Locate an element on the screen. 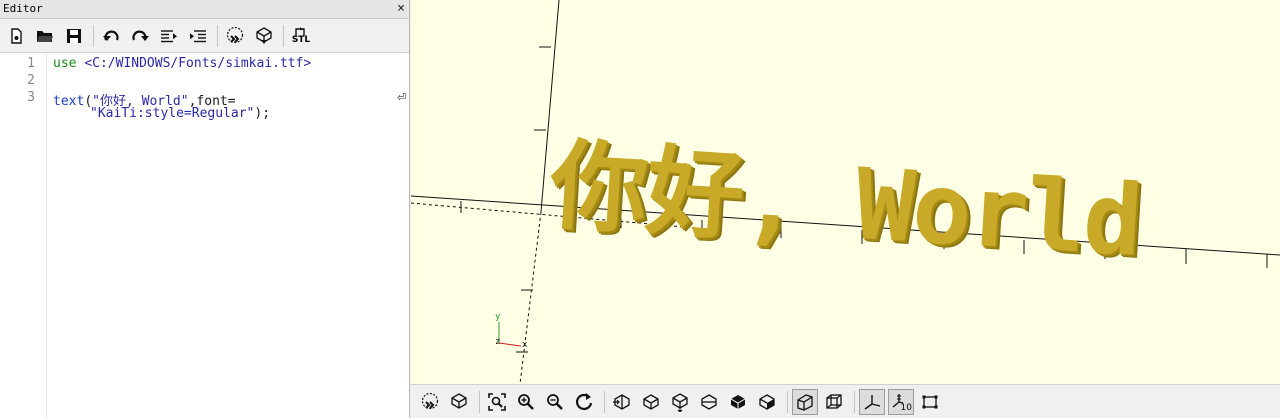 This screenshot has height=418, width=1280. indent-icon is located at coordinates (198, 36).